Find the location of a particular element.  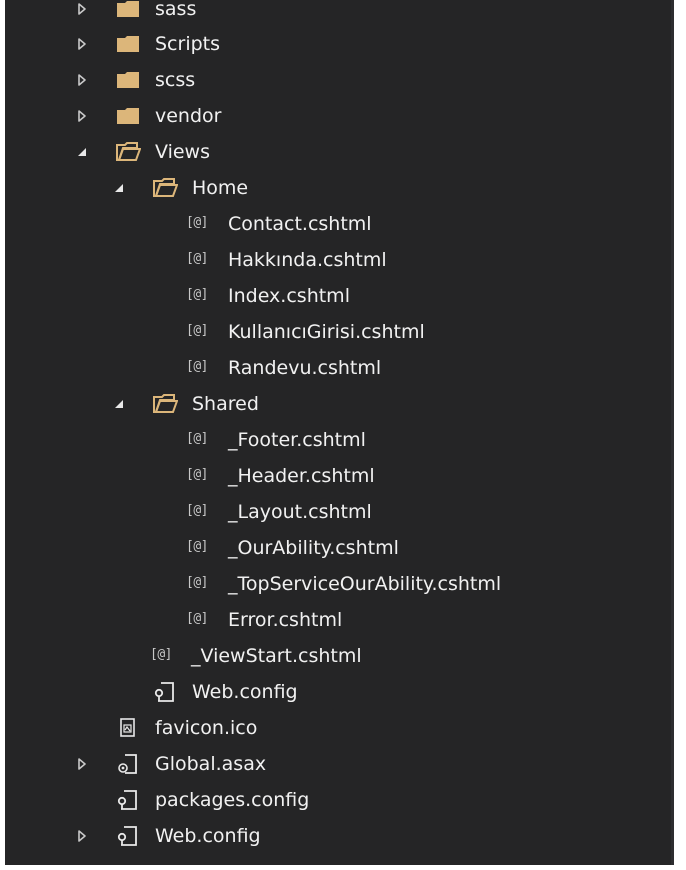

tree-node-label: Randevu.cshtml is located at coordinates (305, 368).